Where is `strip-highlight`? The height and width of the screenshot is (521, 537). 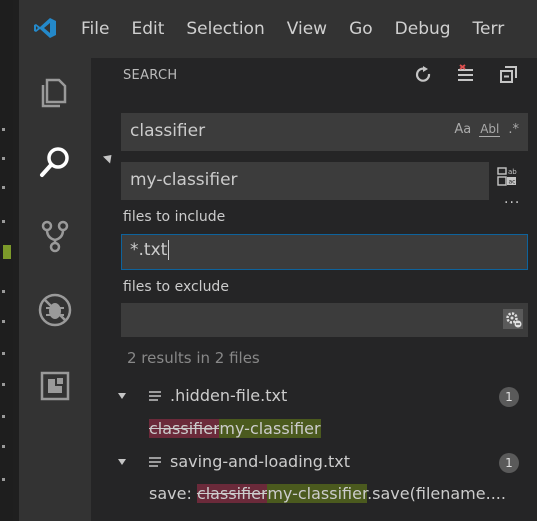
strip-highlight is located at coordinates (7, 252).